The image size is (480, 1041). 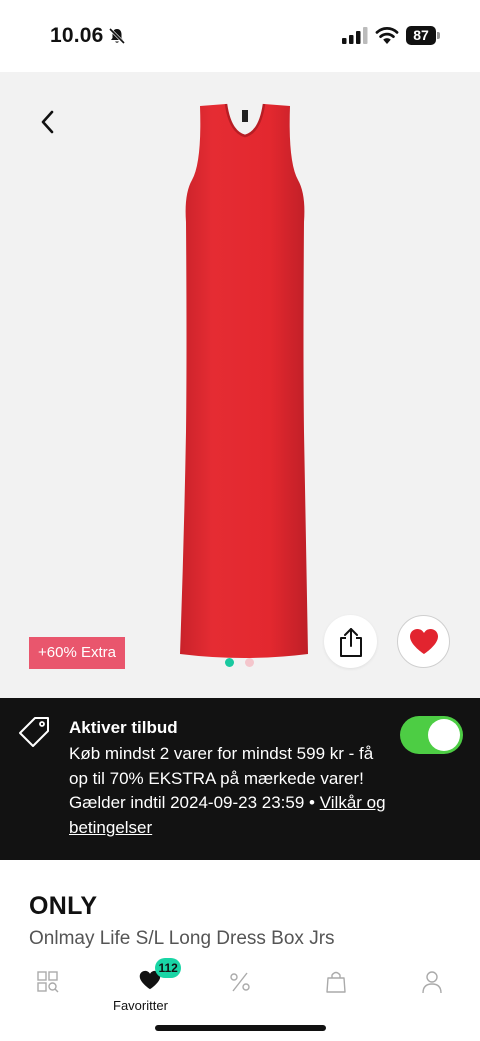 I want to click on signal-icon, so click(x=355, y=35).